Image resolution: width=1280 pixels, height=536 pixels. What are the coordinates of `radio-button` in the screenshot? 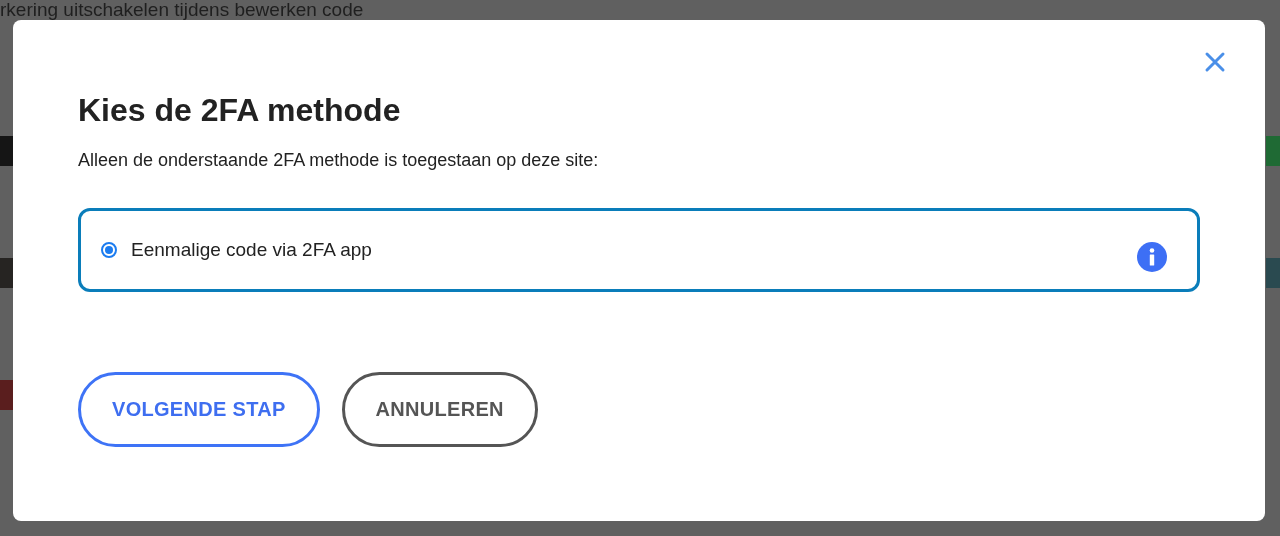 It's located at (109, 250).